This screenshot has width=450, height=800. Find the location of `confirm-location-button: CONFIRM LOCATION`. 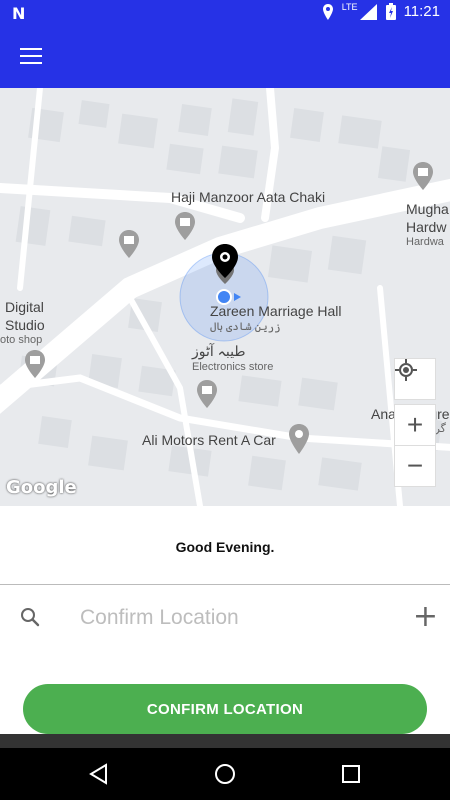

confirm-location-button: CONFIRM LOCATION is located at coordinates (225, 709).